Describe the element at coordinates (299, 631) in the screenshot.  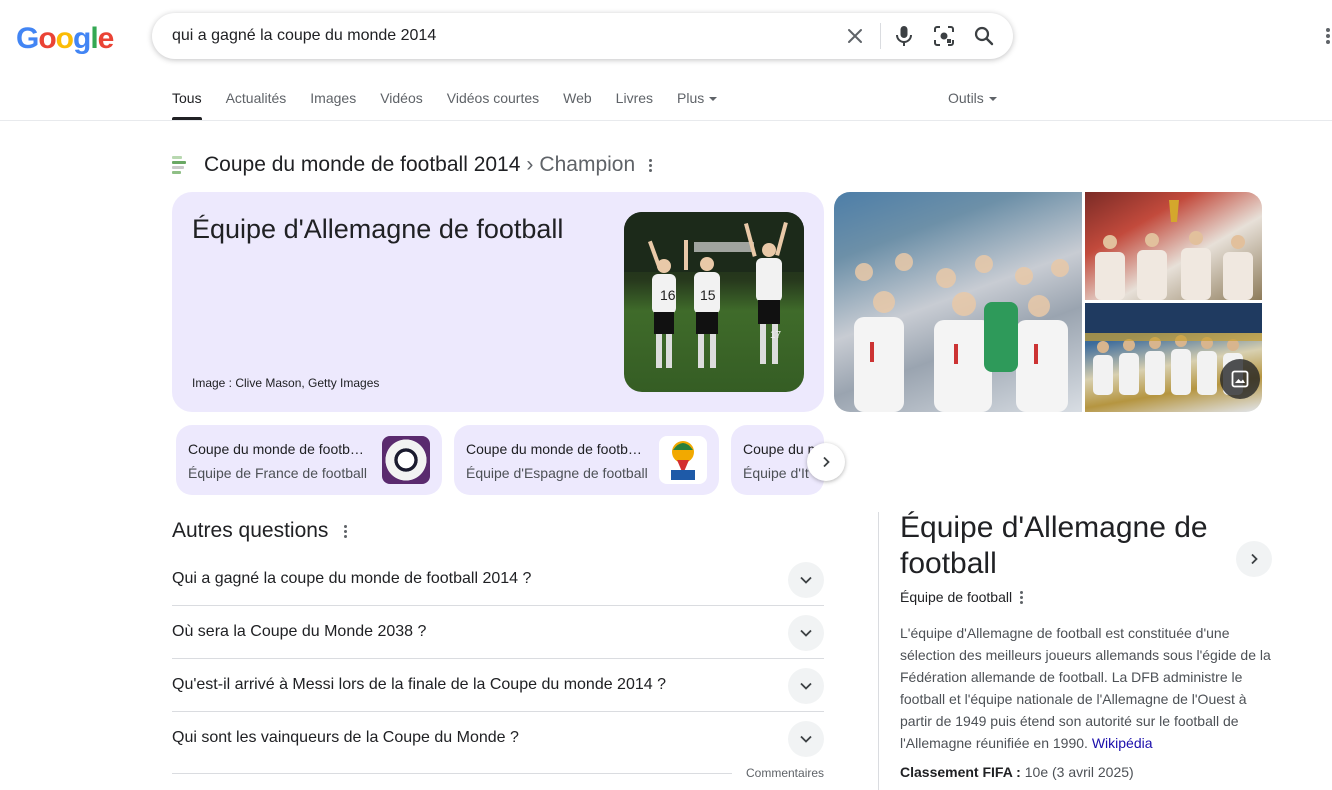
I see `paa-question-text: Où sera la Coupe du Monde 2038 ?` at that location.